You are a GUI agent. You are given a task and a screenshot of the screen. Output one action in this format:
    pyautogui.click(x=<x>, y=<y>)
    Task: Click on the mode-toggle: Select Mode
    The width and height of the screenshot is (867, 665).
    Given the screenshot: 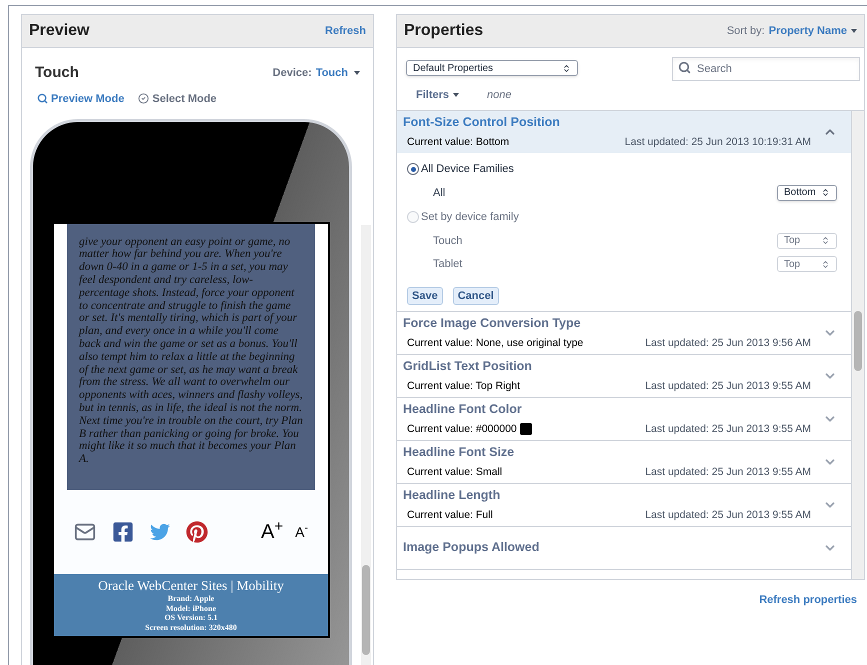 What is the action you would take?
    pyautogui.click(x=177, y=98)
    